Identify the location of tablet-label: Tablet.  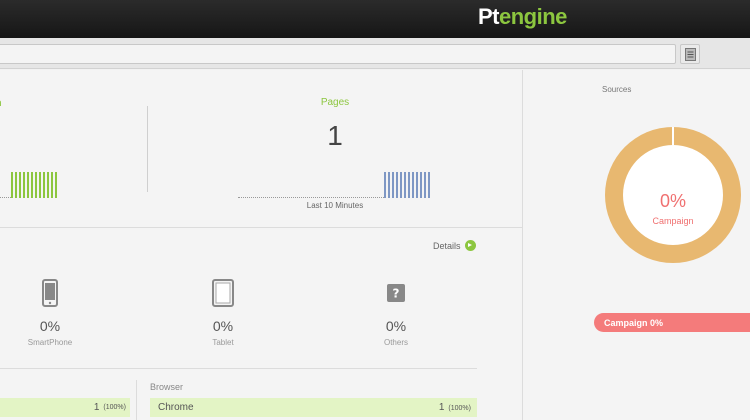
(223, 342).